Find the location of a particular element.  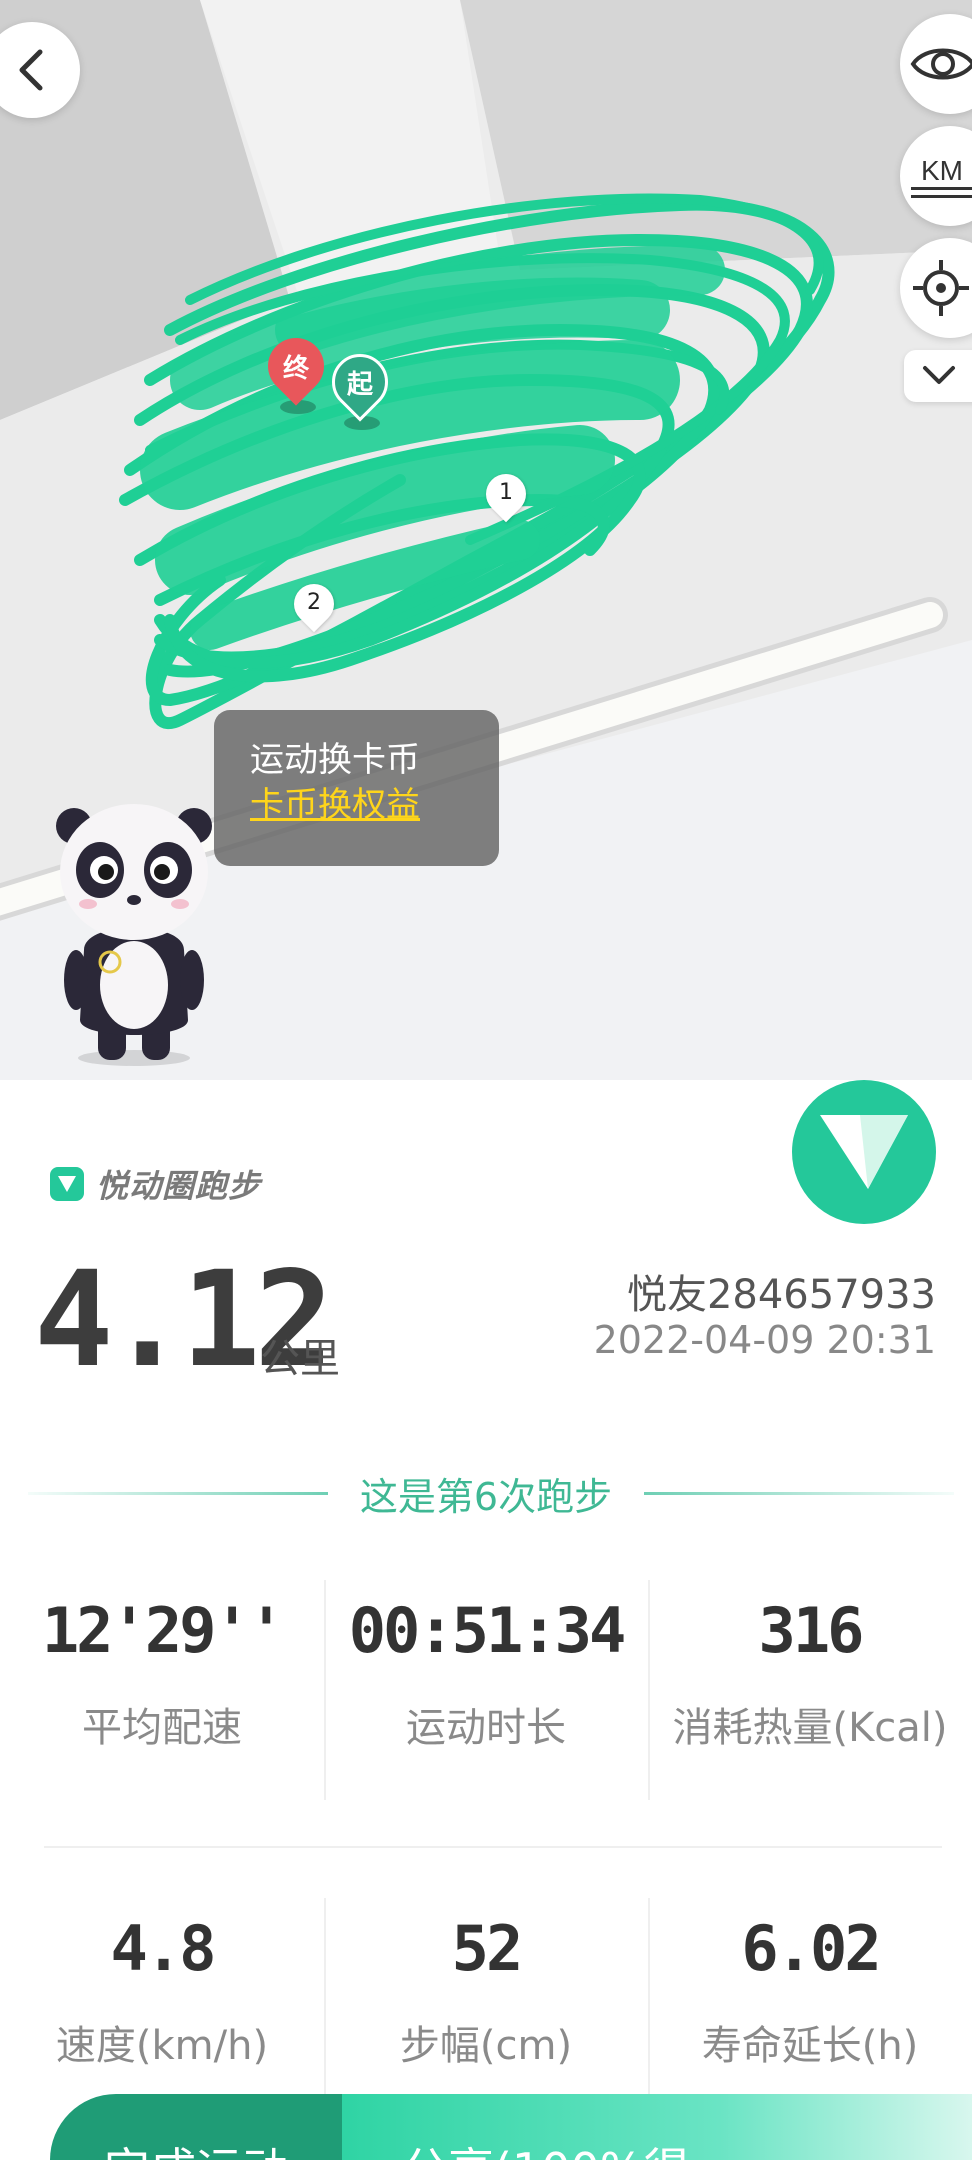

stat-value: 00:51:34 is located at coordinates (487, 1630).